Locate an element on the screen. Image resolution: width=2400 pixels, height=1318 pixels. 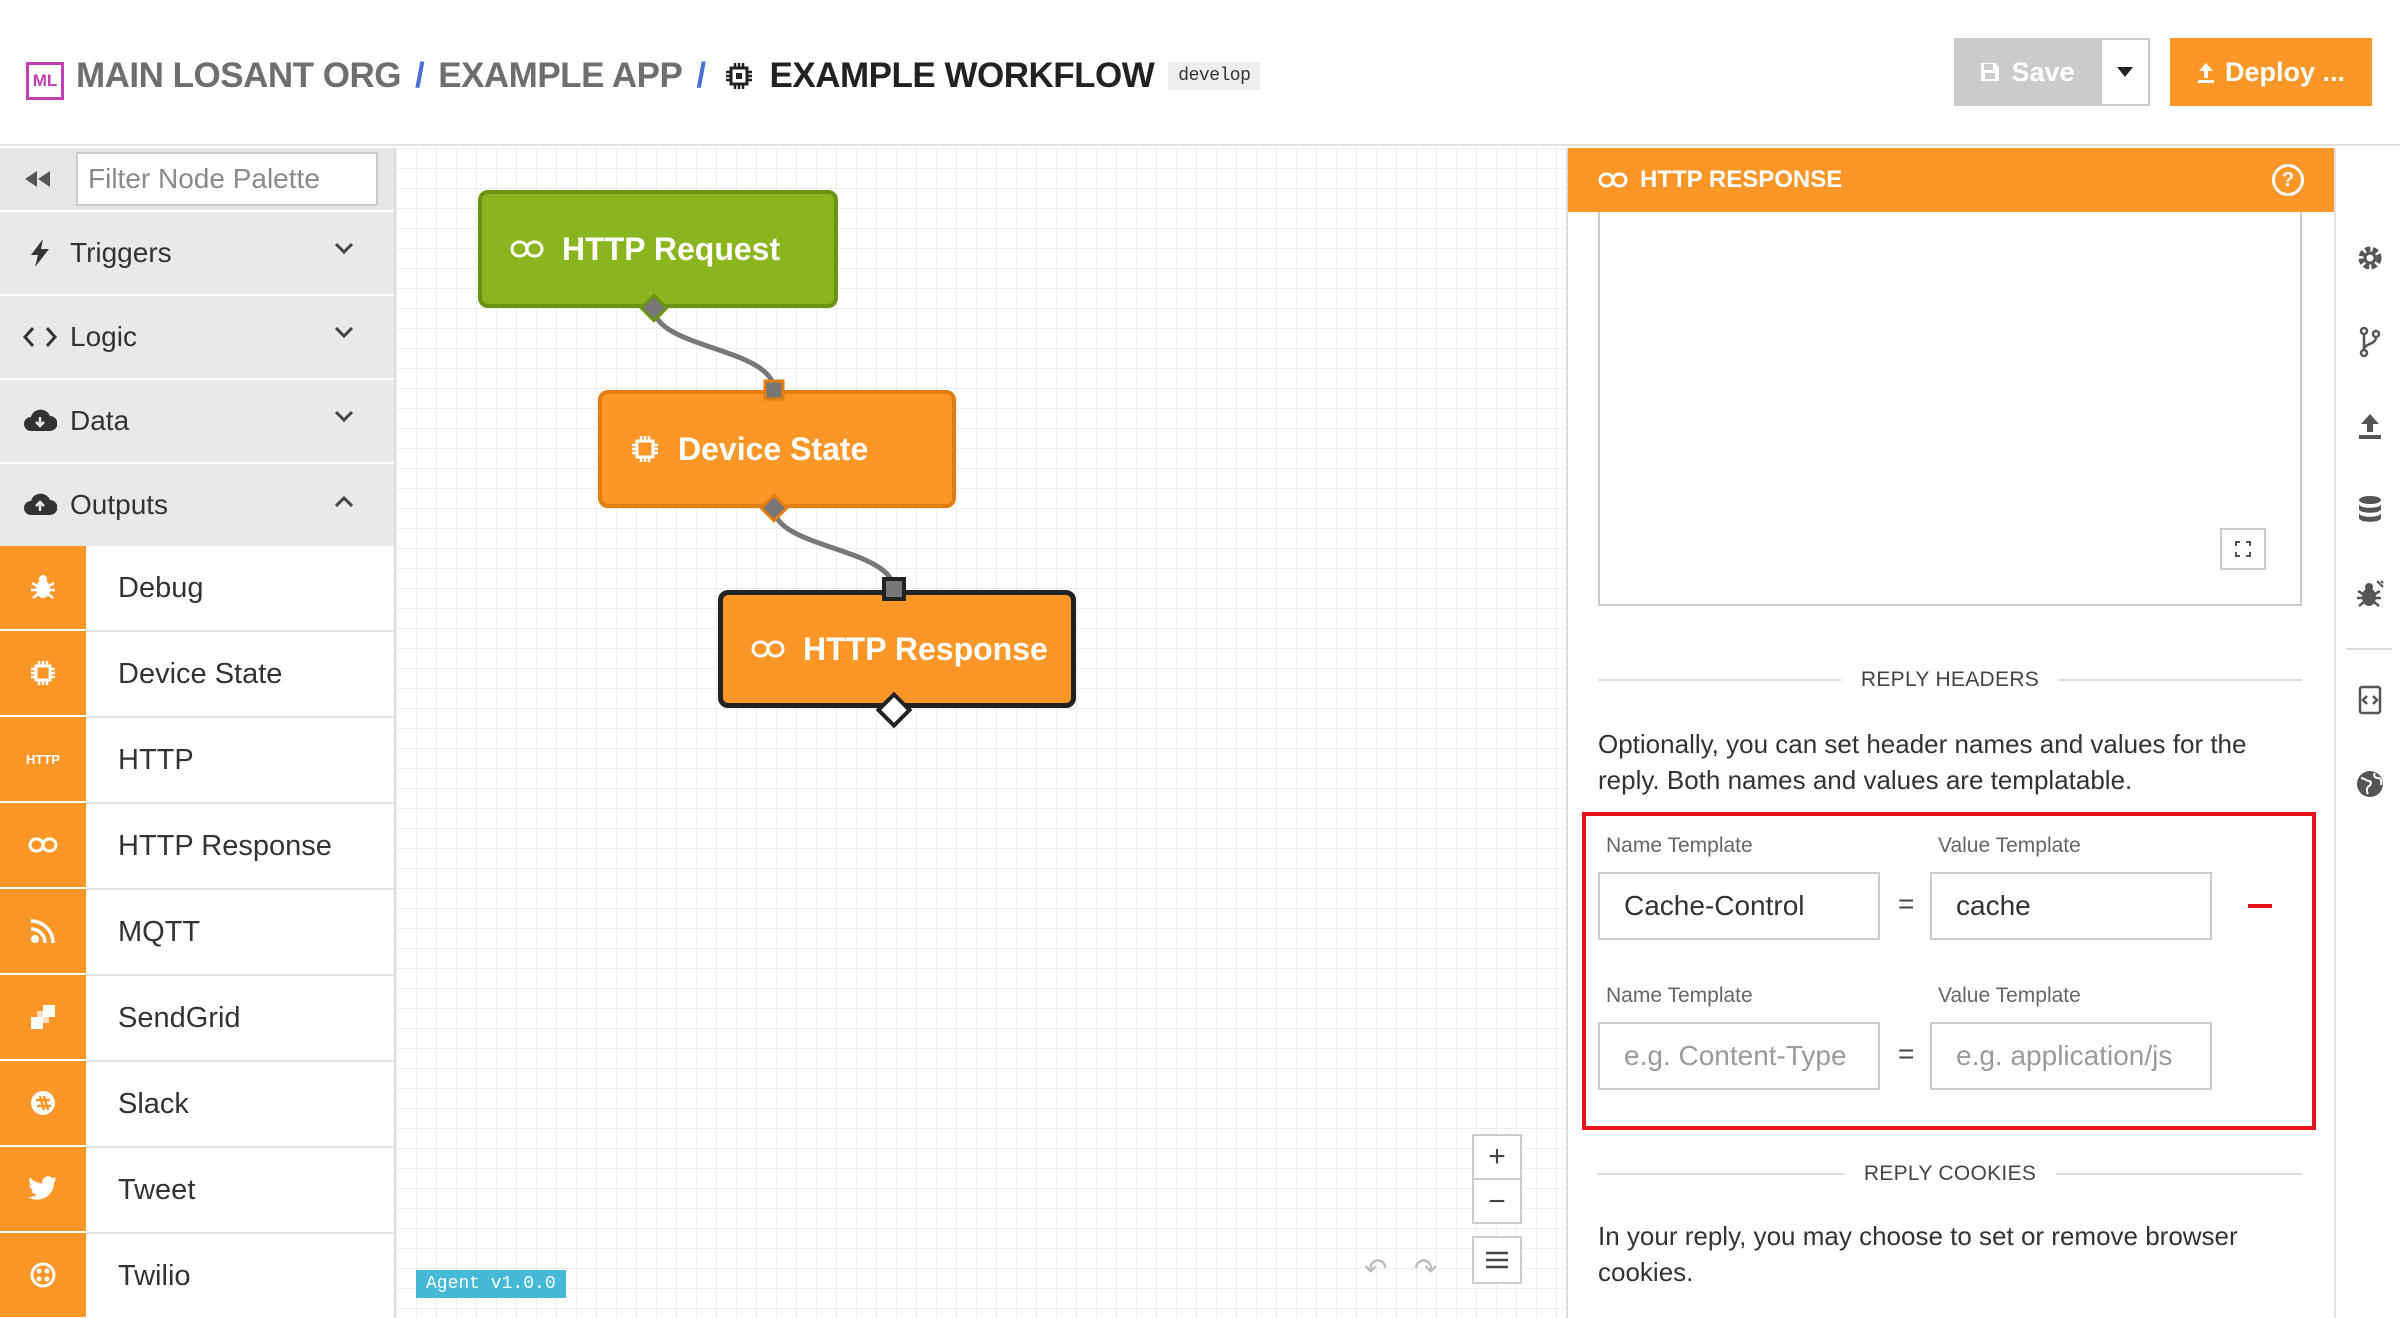
upload-icon is located at coordinates (2370, 426).